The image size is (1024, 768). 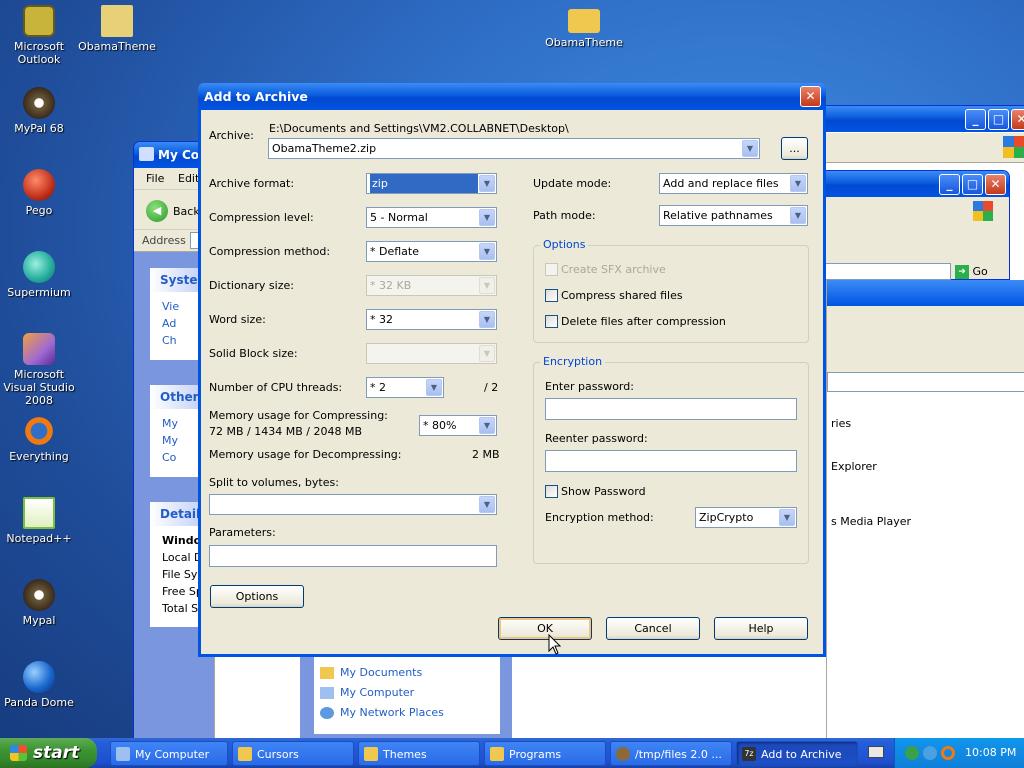 What do you see at coordinates (841, 423) in the screenshot?
I see `list-item: ries` at bounding box center [841, 423].